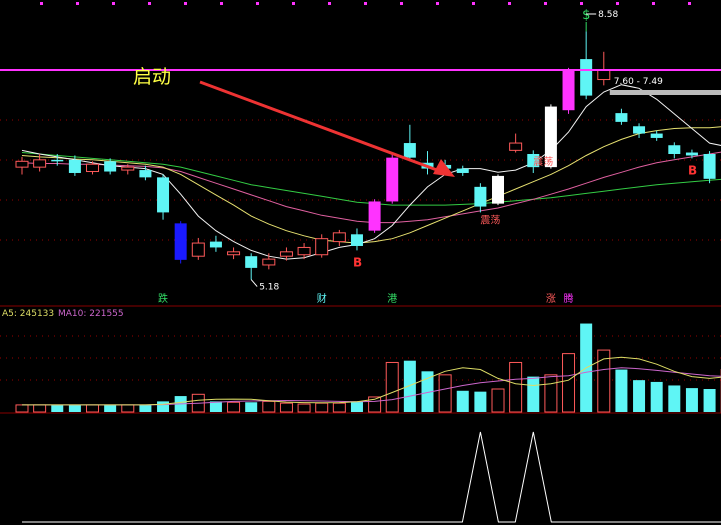 This screenshot has height=525, width=721. Describe the element at coordinates (569, 298) in the screenshot. I see `bar-tag-label: 腾` at that location.